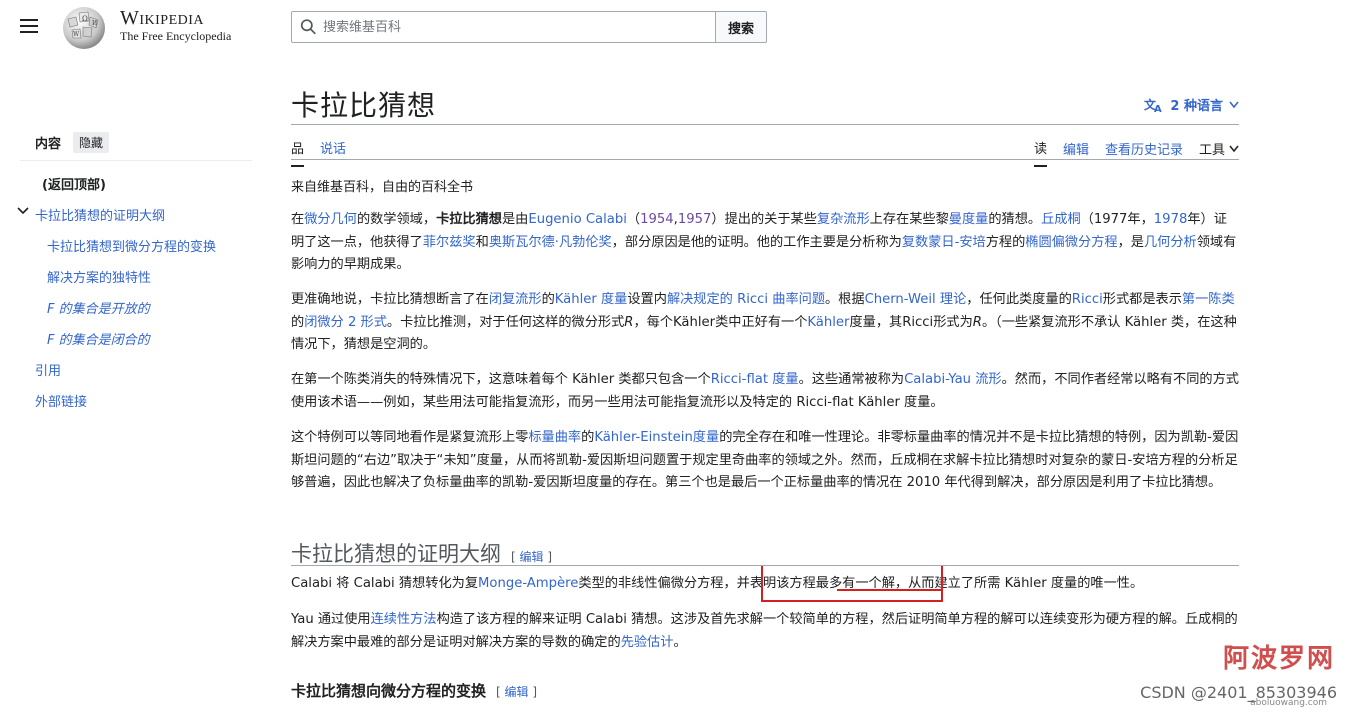 This screenshot has height=712, width=1345. Describe the element at coordinates (396, 554) in the screenshot. I see `heading-text: 卡拉比猜想的证明大纲` at that location.